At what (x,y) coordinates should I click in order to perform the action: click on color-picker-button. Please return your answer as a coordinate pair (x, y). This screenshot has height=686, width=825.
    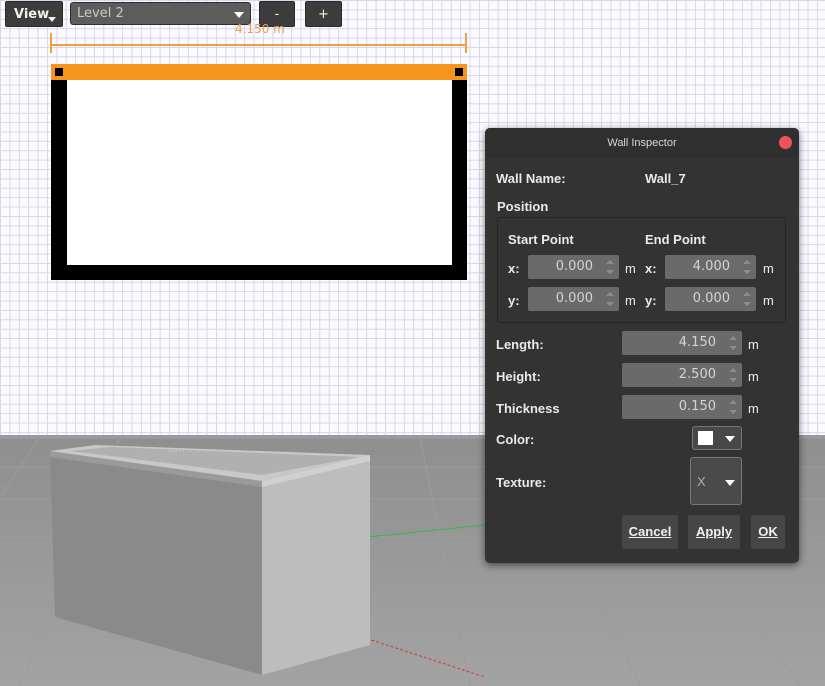
    Looking at the image, I should click on (717, 438).